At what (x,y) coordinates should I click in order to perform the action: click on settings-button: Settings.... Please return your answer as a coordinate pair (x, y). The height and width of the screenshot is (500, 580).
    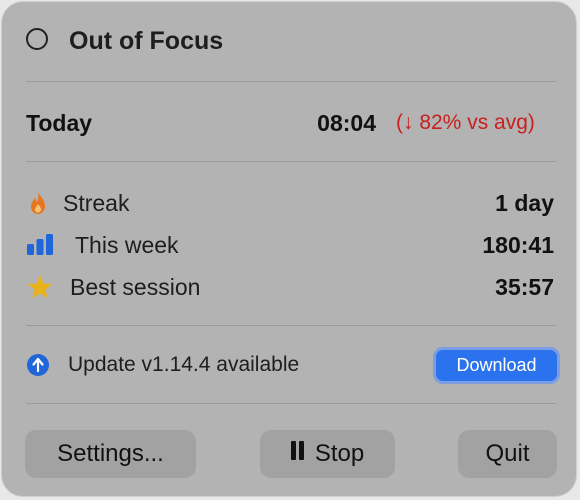
    Looking at the image, I should click on (110, 454).